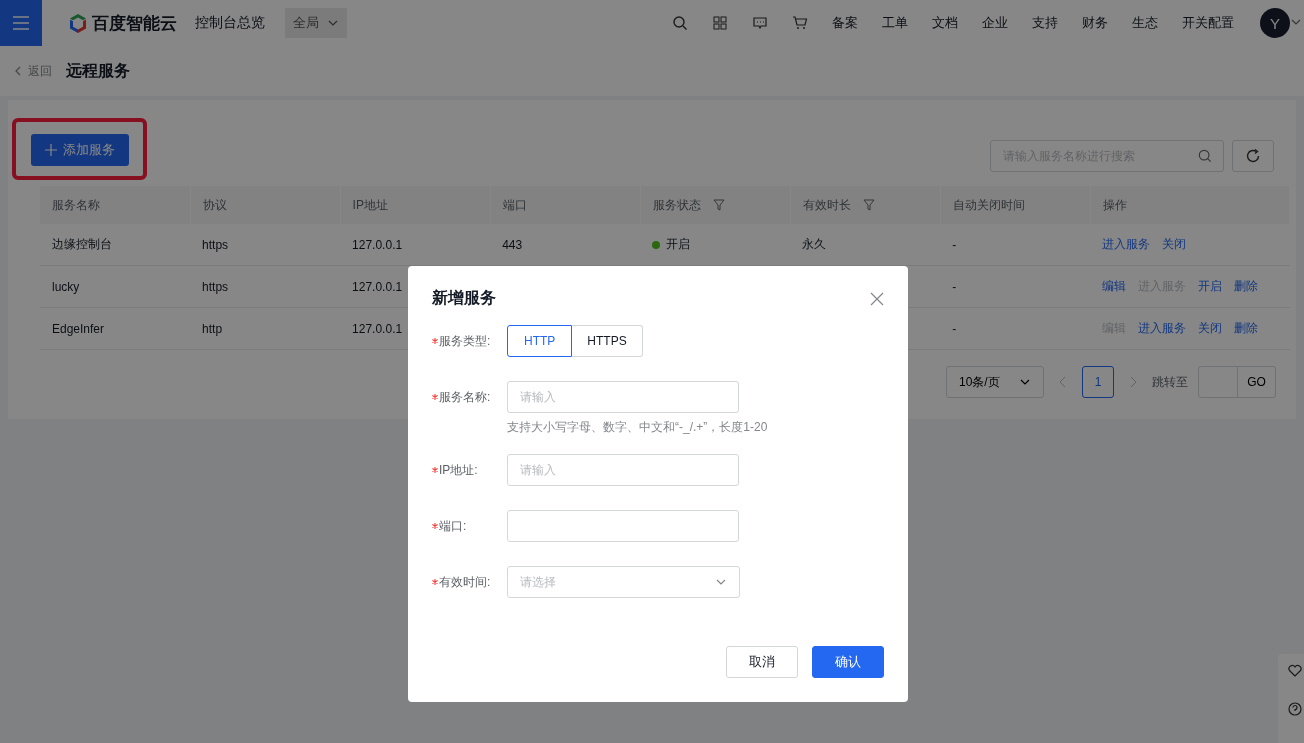  Describe the element at coordinates (1208, 23) in the screenshot. I see `nav-link: 开关配置` at that location.